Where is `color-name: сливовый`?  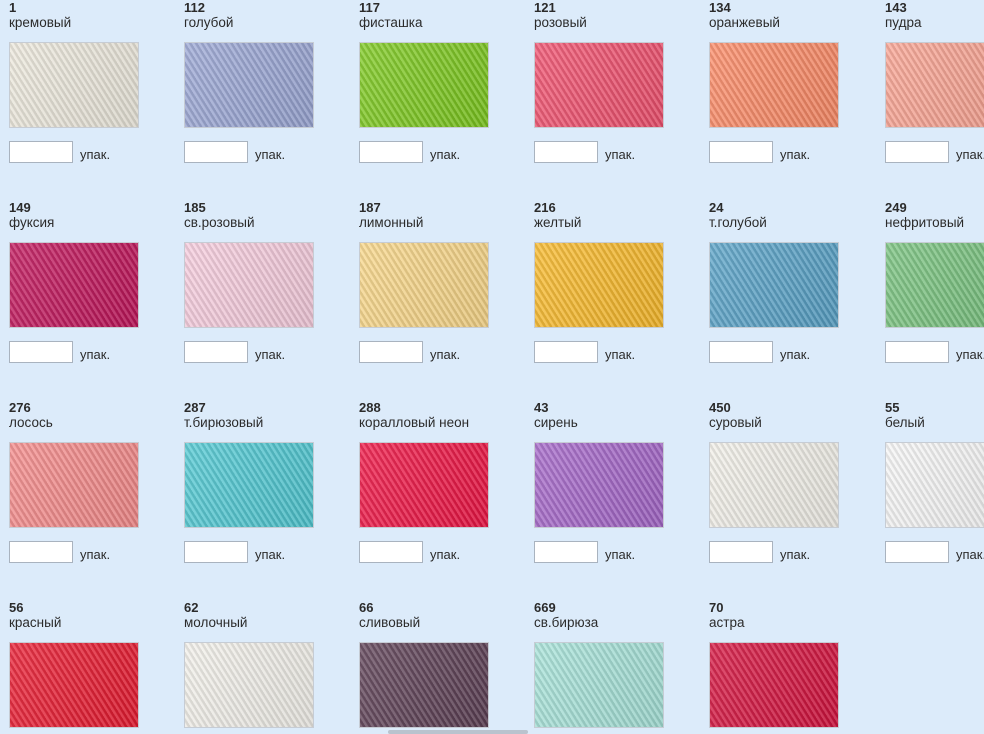 color-name: сливовый is located at coordinates (390, 622).